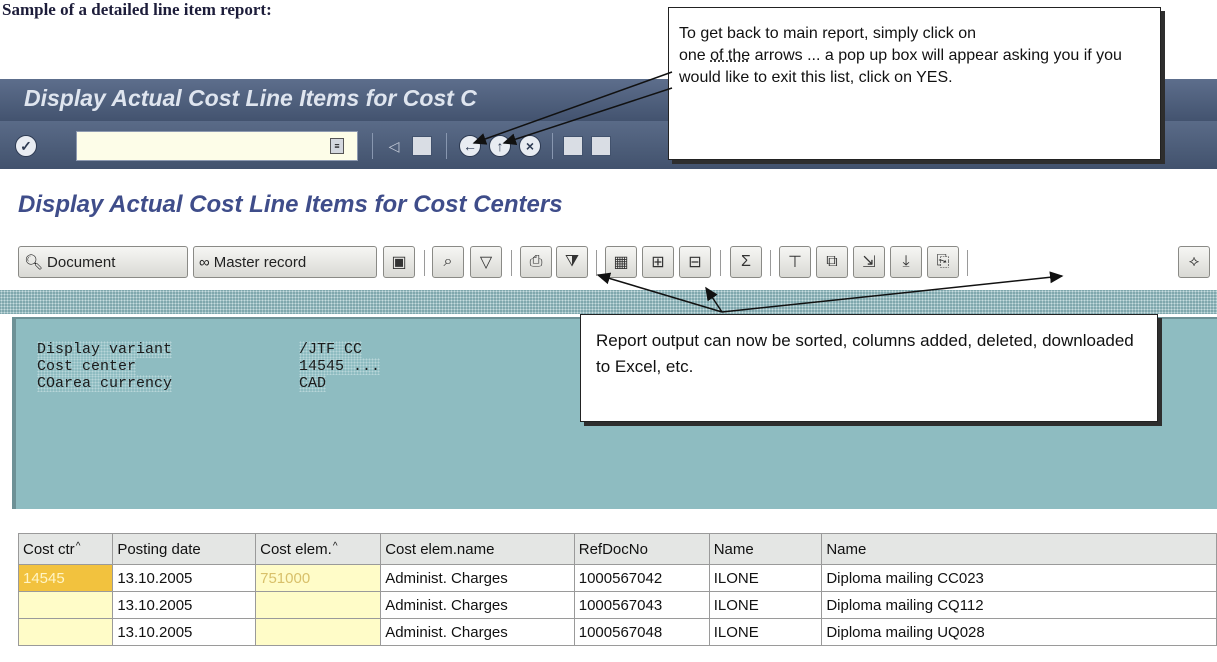  Describe the element at coordinates (422, 146) in the screenshot. I see `save-icon` at that location.